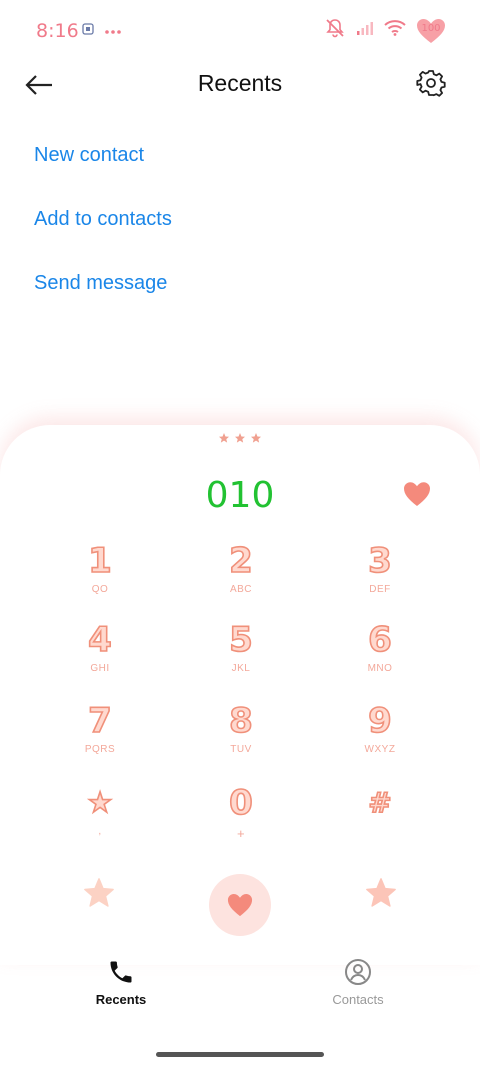 This screenshot has height=1066, width=480. Describe the element at coordinates (380, 749) in the screenshot. I see `key-letters: WXYZ` at that location.